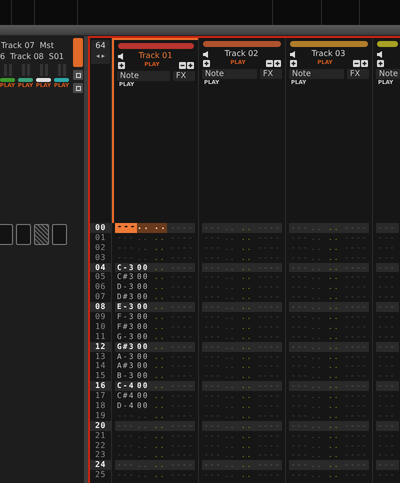 This screenshot has height=483, width=400. Describe the element at coordinates (100, 237) in the screenshot. I see `line-number: 01` at that location.